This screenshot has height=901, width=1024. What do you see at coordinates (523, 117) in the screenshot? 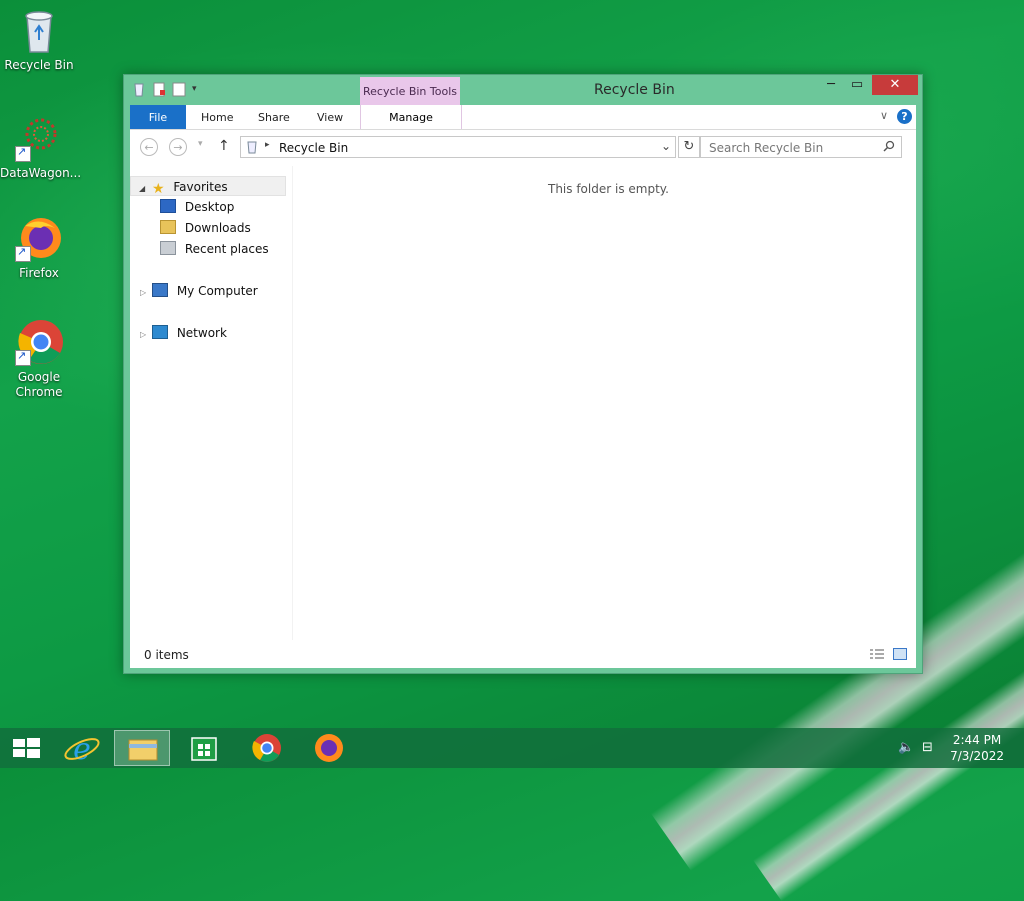
I see `ribbon-tabs: File Home Share View Manage ∨ ?` at bounding box center [523, 117].